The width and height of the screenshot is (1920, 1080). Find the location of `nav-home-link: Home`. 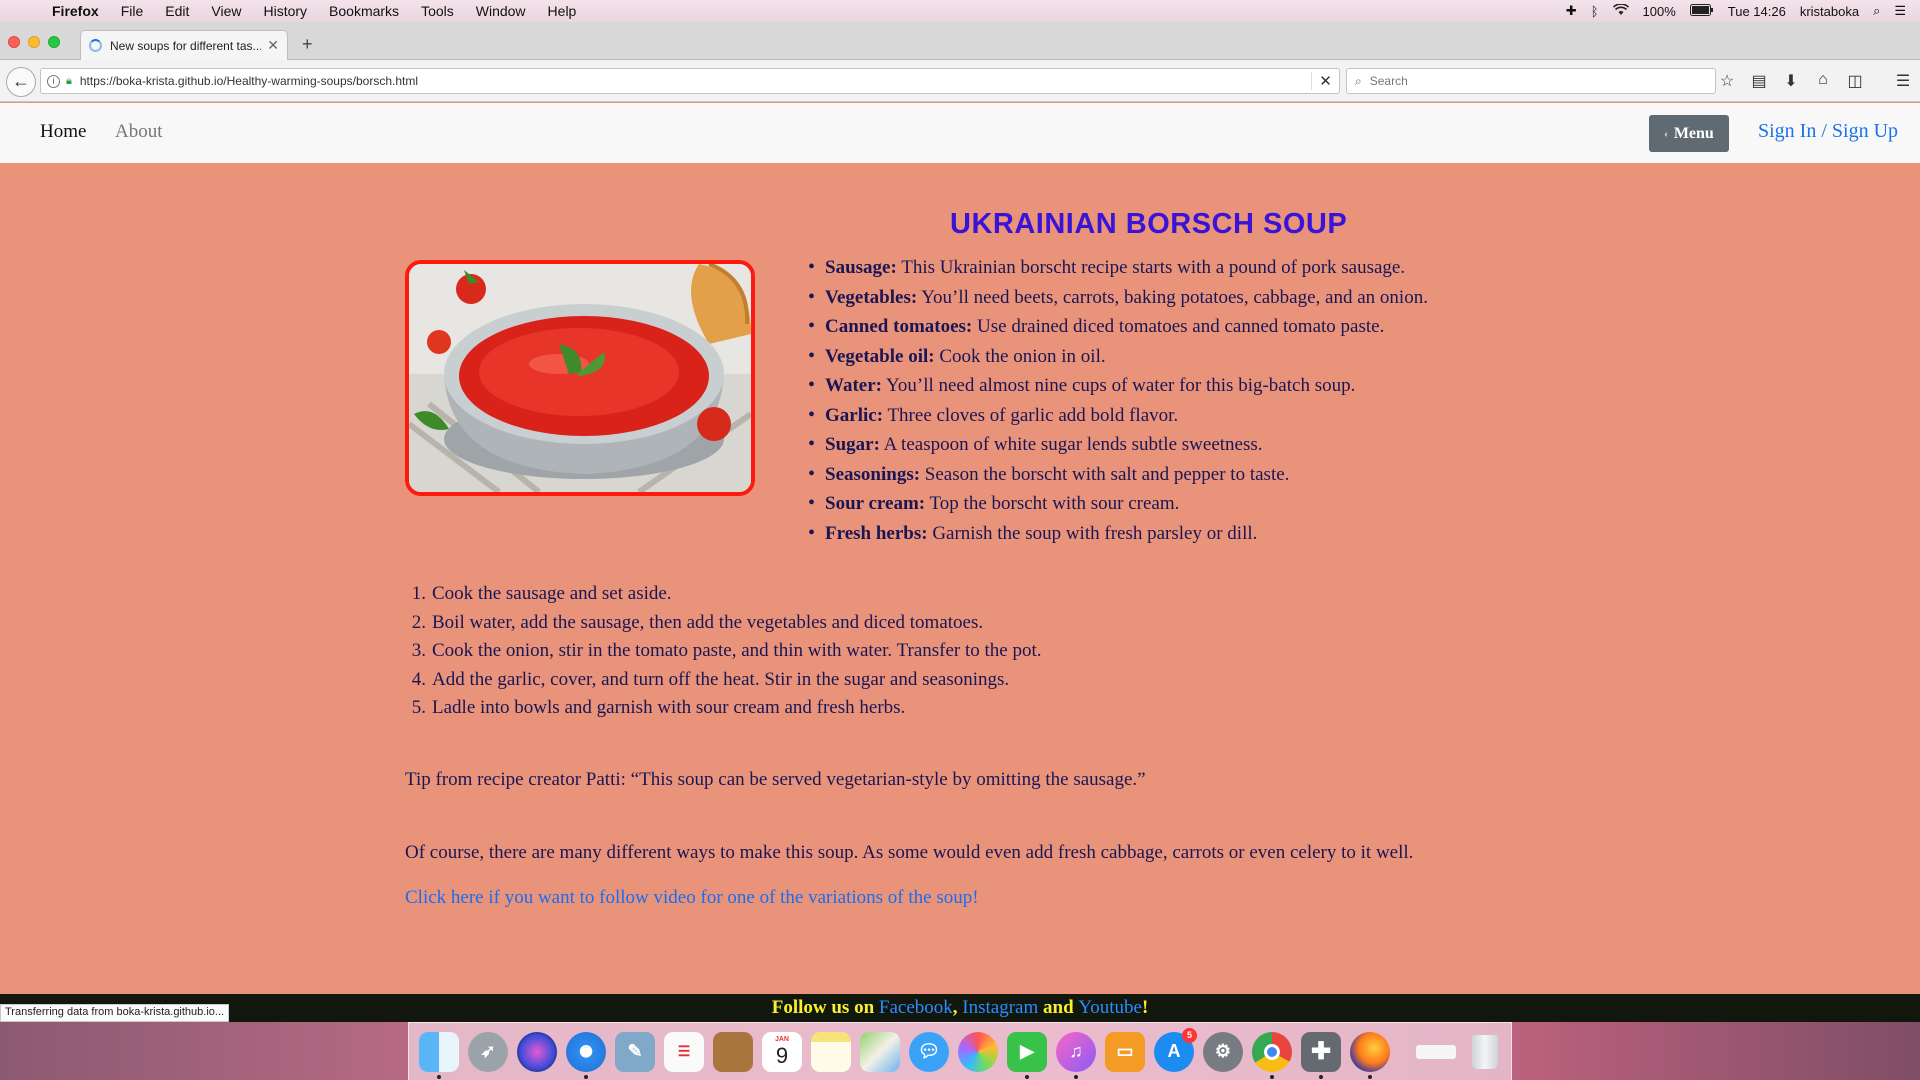

nav-home-link: Home is located at coordinates (63, 132).